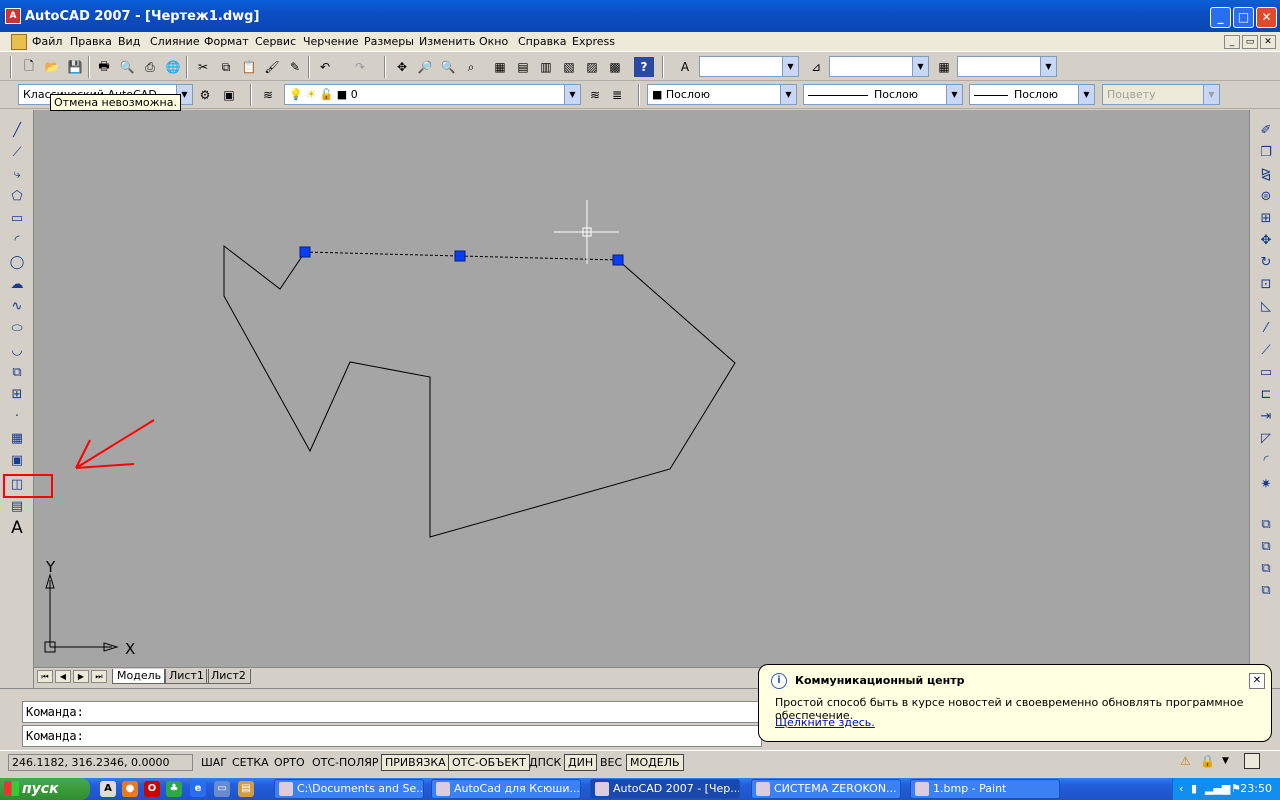  Describe the element at coordinates (205, 95) in the screenshot. I see `workspace-settings-icon: ⚙` at that location.